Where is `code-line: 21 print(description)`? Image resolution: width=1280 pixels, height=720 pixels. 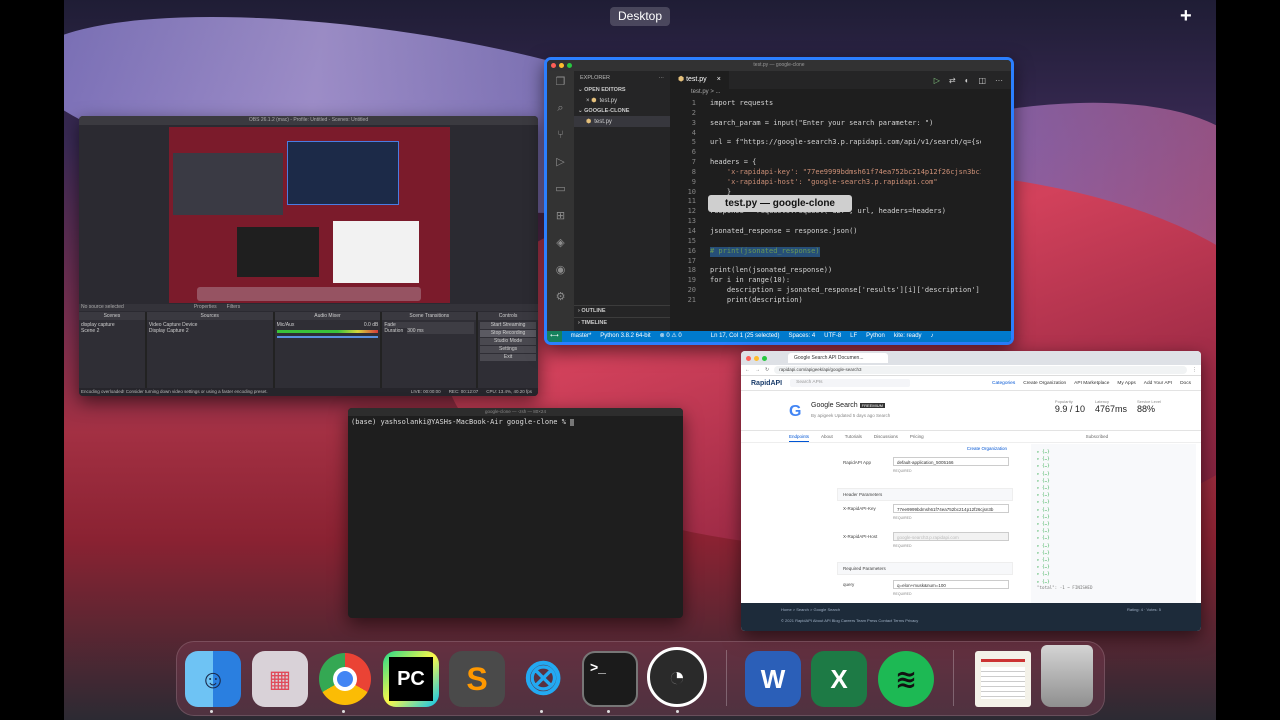 code-line: 21 print(description) is located at coordinates (833, 301).